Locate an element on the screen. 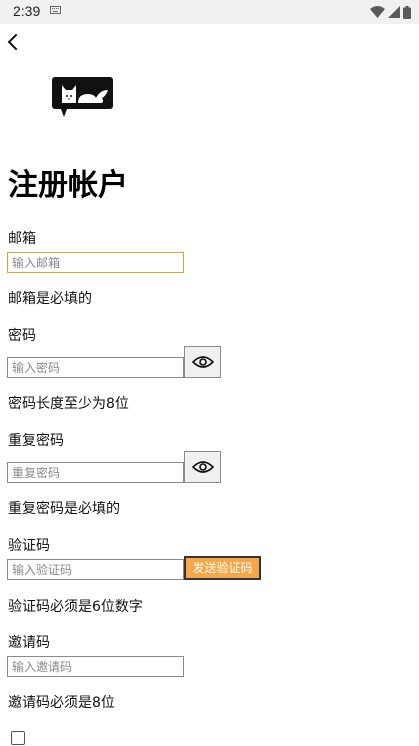 Image resolution: width=419 pixels, height=746 pixels. confirm-password-hint: 重复密码是必填的 is located at coordinates (64, 509).